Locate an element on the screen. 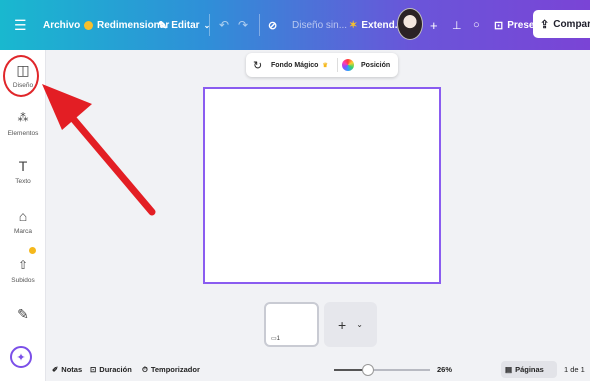  zoom-level: 26% is located at coordinates (444, 369).